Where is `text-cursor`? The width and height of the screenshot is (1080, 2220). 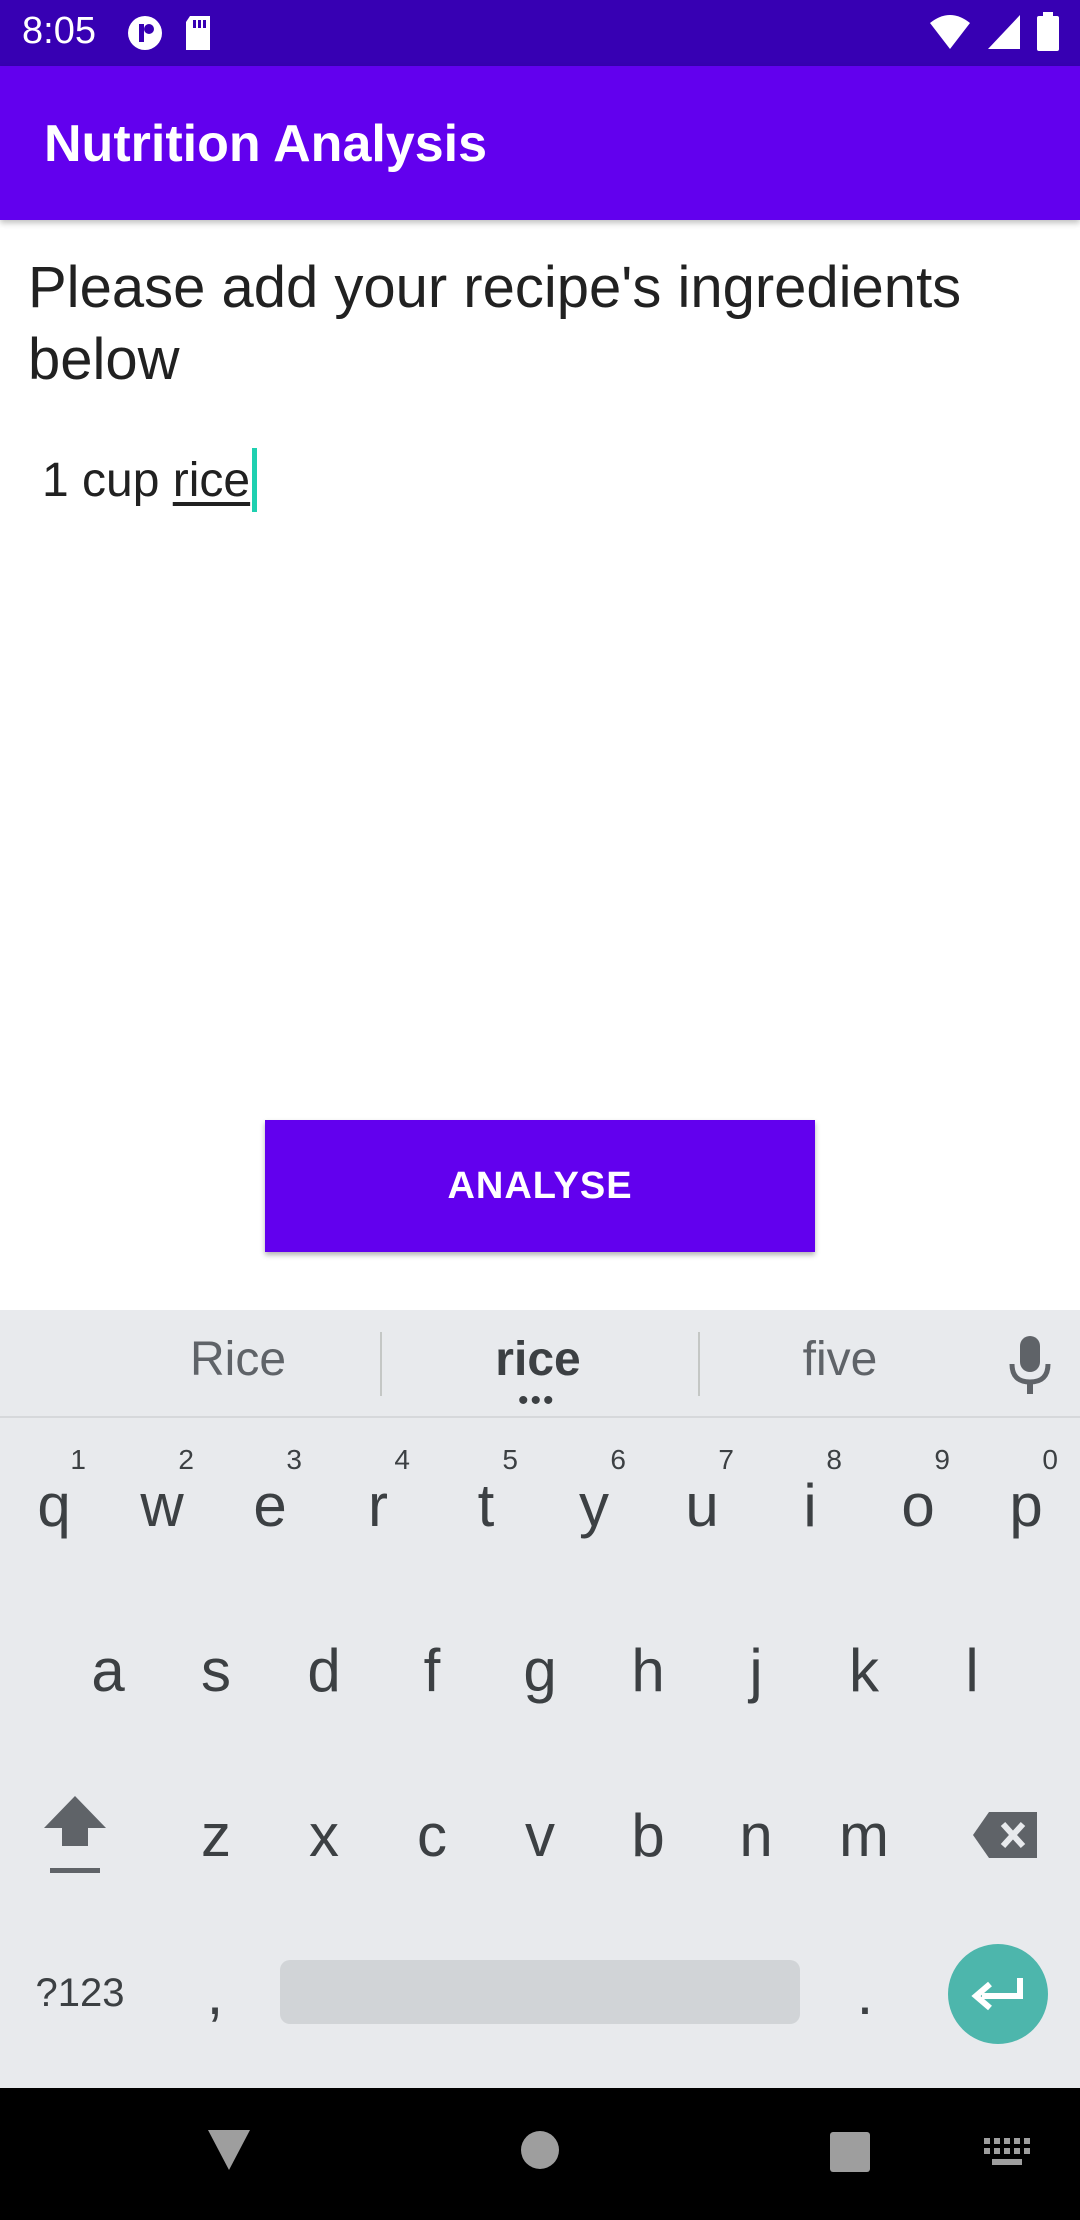 text-cursor is located at coordinates (255, 480).